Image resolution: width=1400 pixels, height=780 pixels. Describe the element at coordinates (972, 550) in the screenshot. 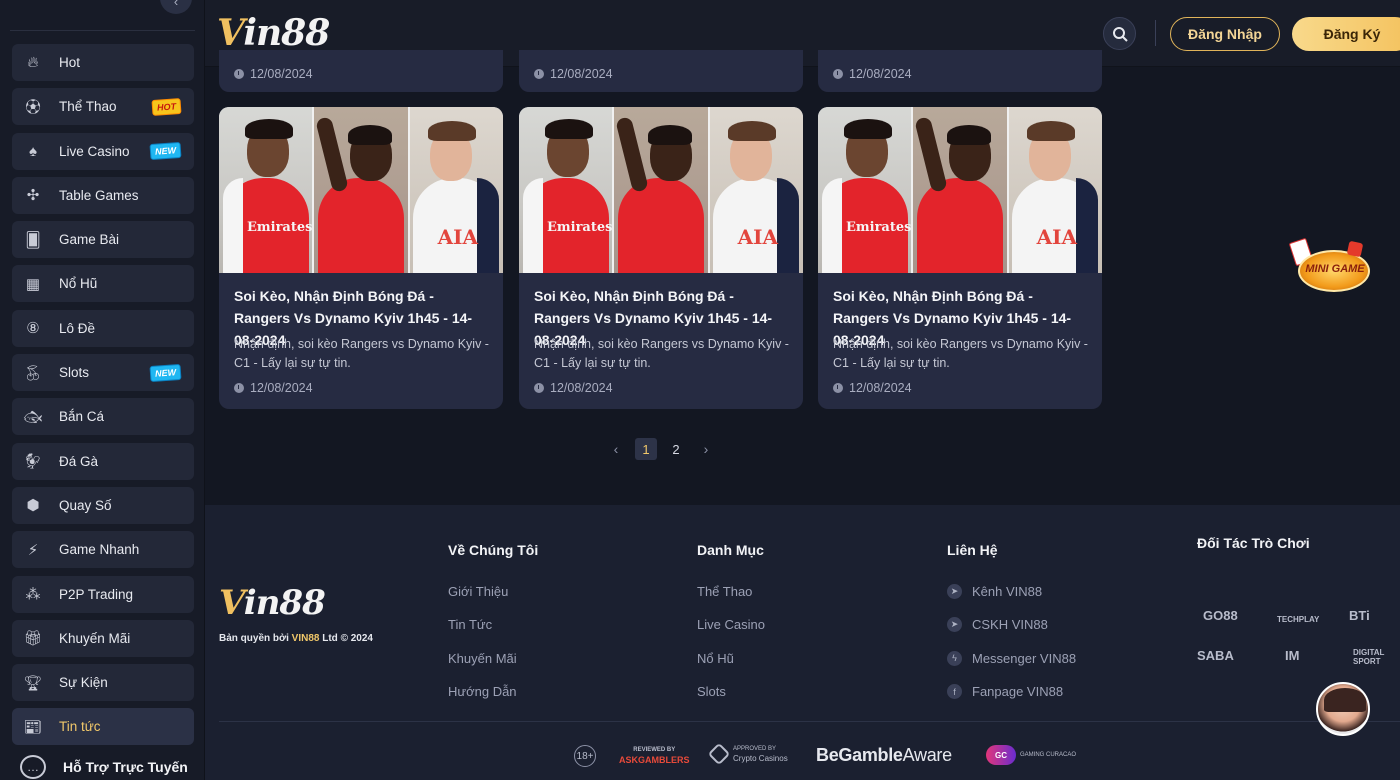

I see `footer-column-title: Liên Hệ` at that location.